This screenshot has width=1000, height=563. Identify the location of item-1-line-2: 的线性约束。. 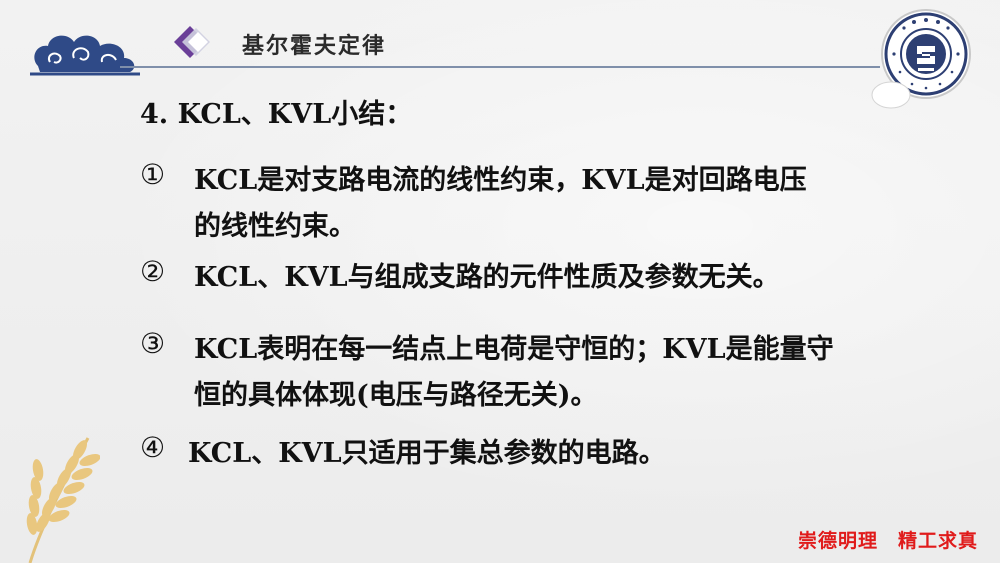
(275, 226).